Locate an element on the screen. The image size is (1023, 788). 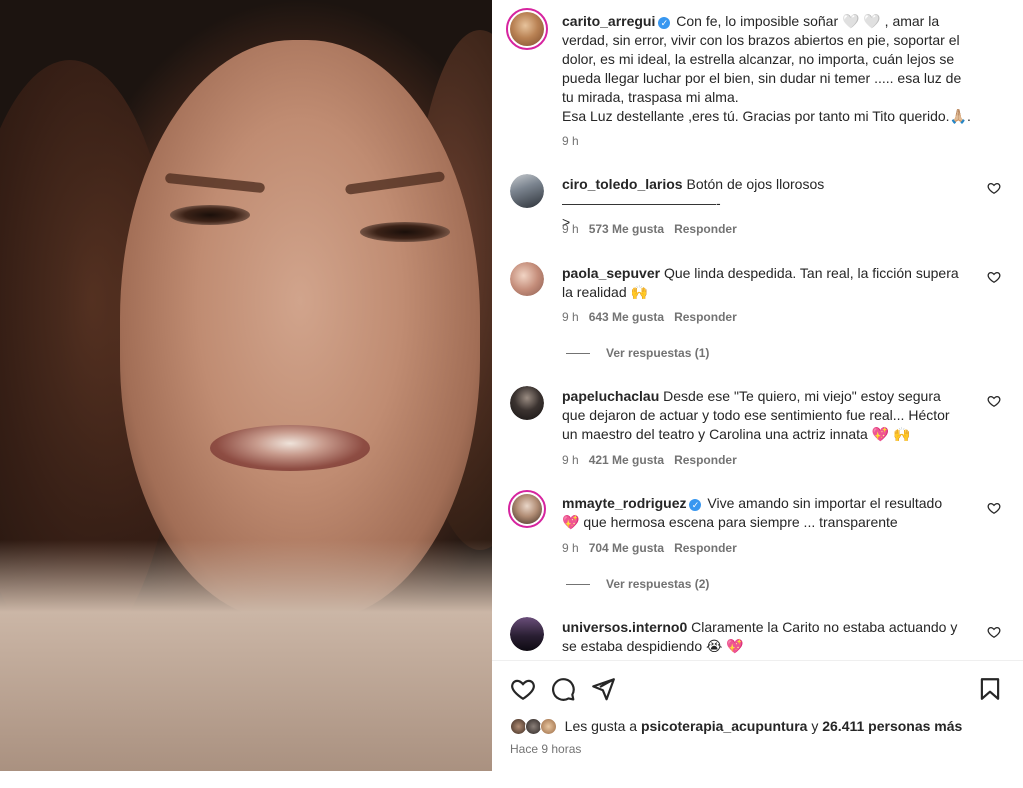
comment-likes-2: 421 Me gusta is located at coordinates (626, 460).